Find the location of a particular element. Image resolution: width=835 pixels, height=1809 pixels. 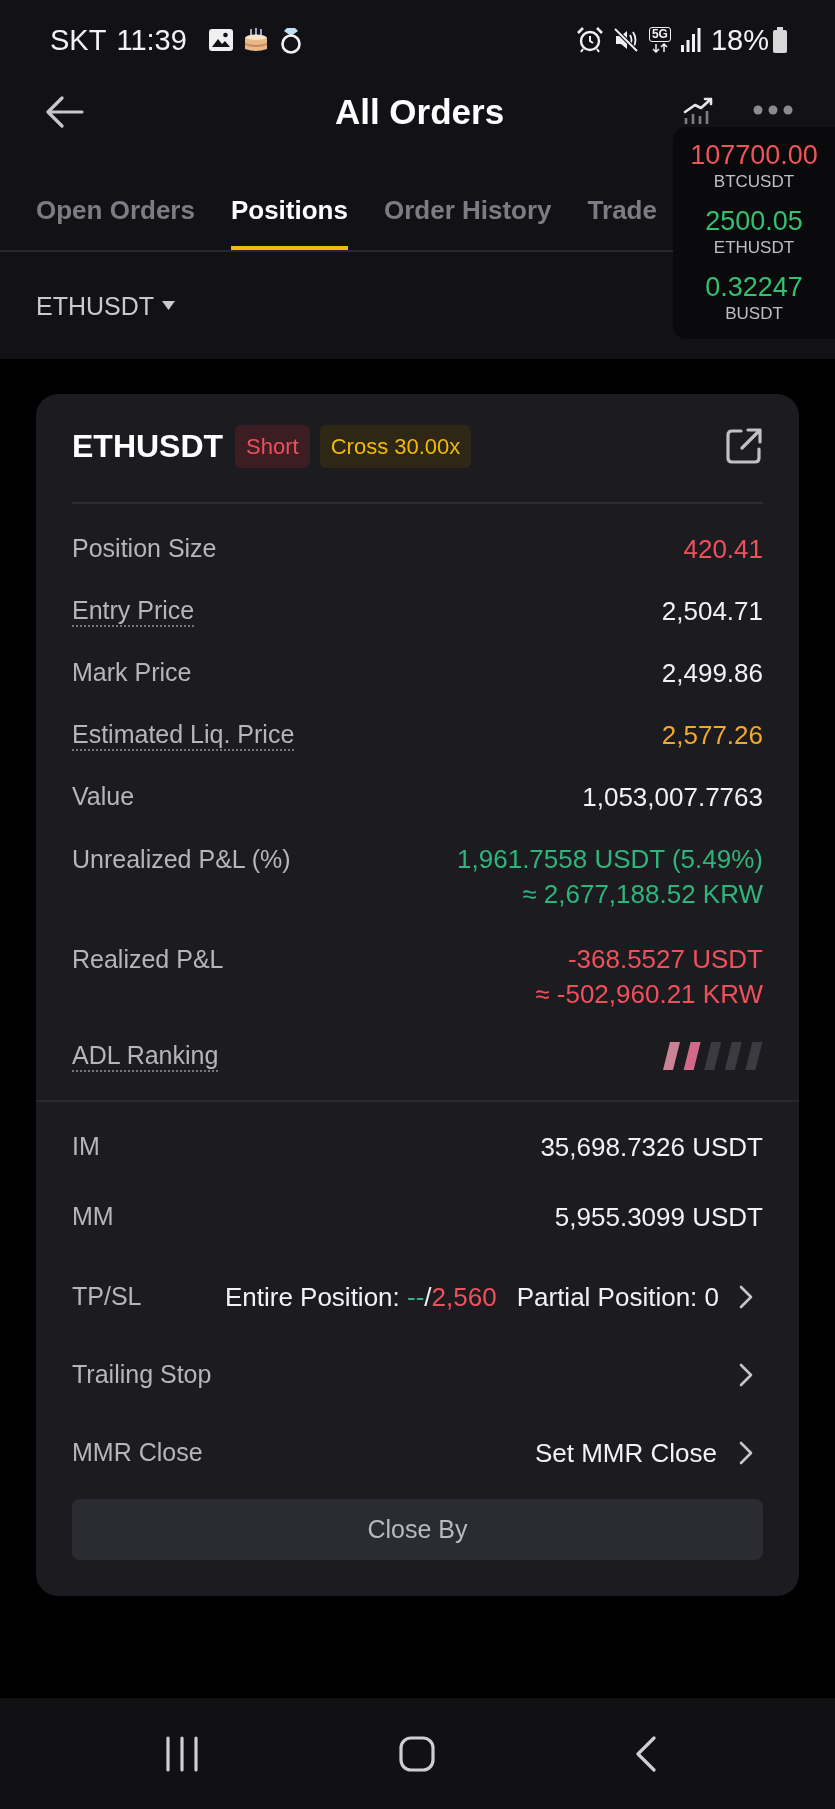

setting-label: MMR Close is located at coordinates (137, 1452).